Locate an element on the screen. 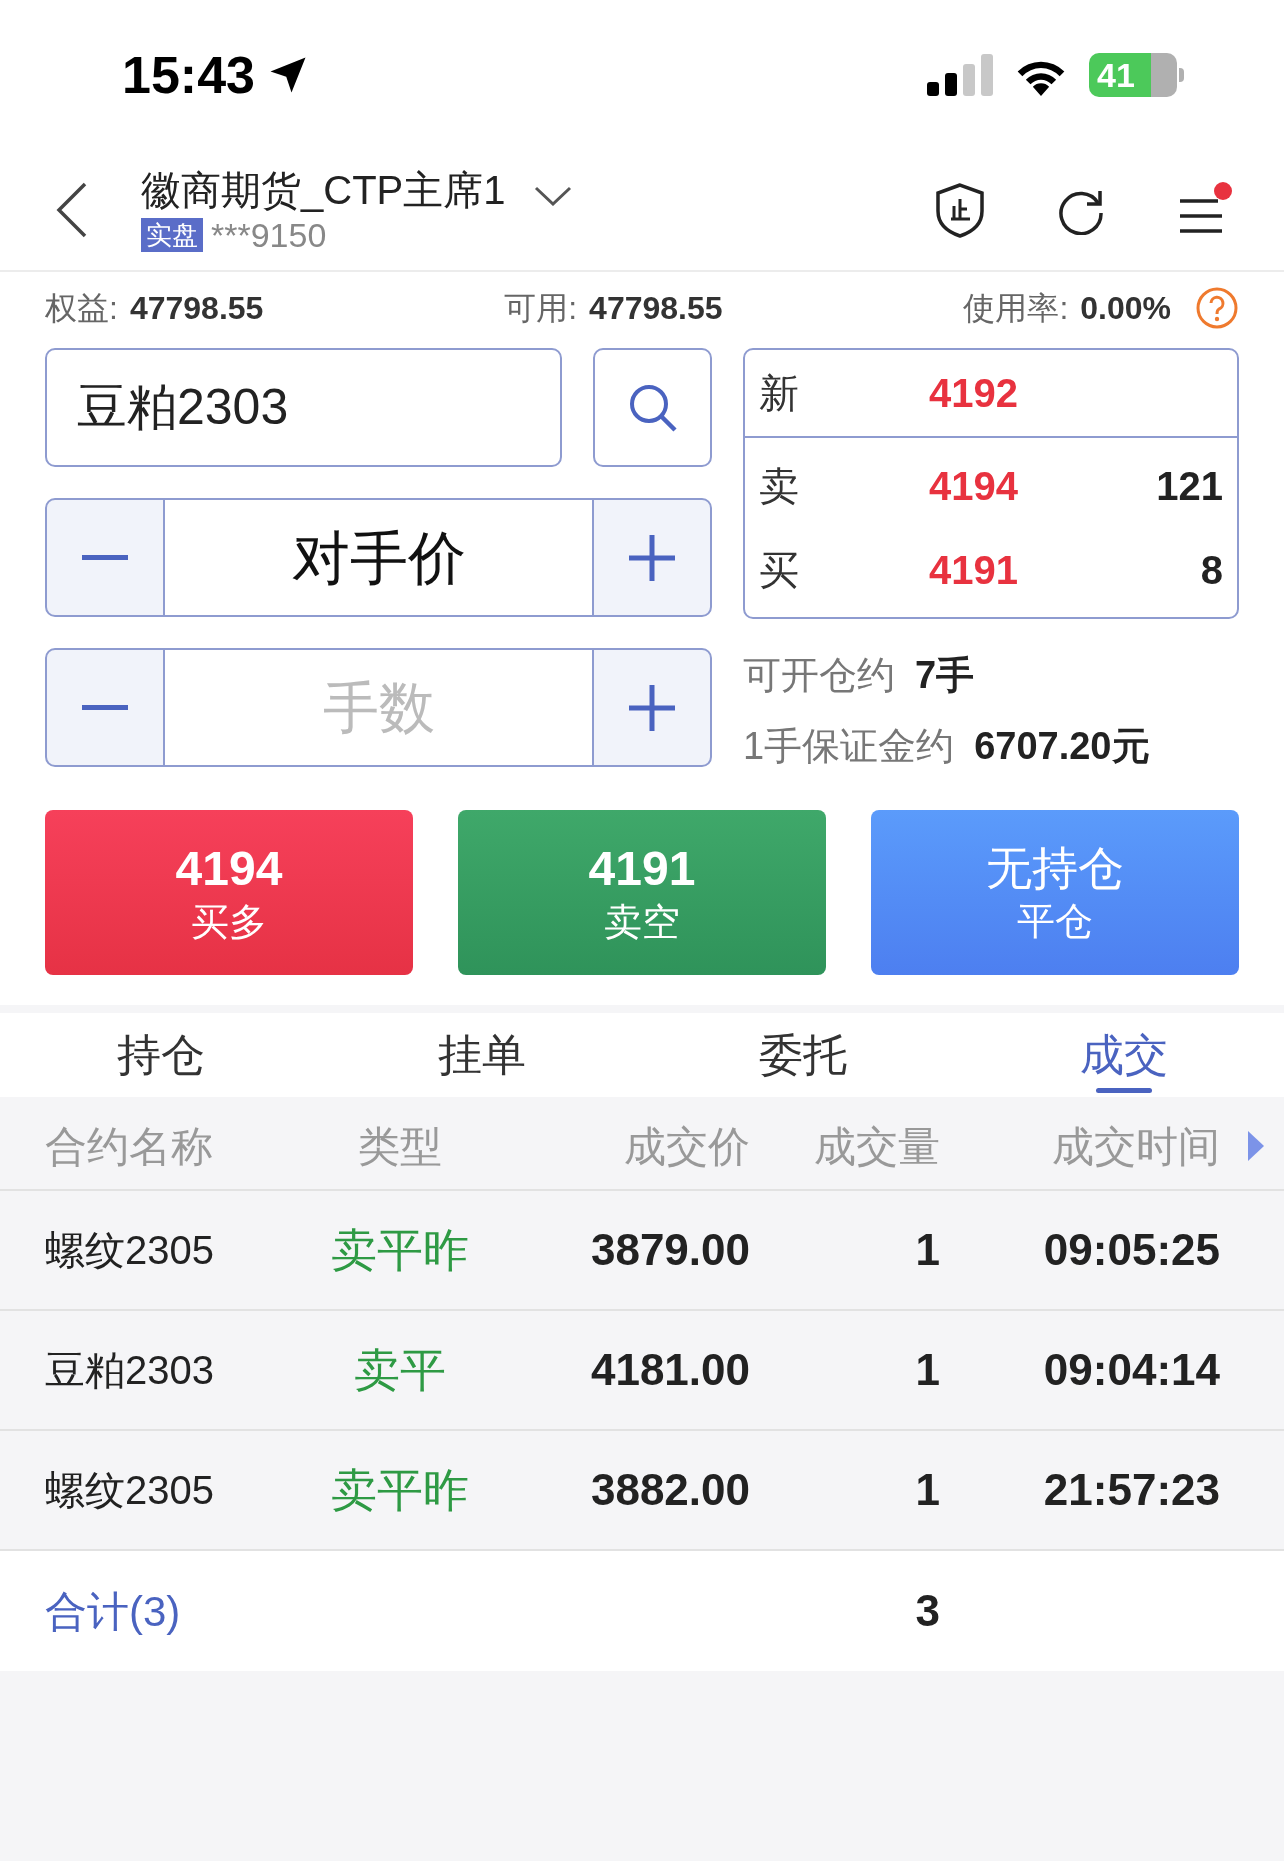 Image resolution: width=1284 pixels, height=1861 pixels. total-quantity: 3 is located at coordinates (927, 1611).